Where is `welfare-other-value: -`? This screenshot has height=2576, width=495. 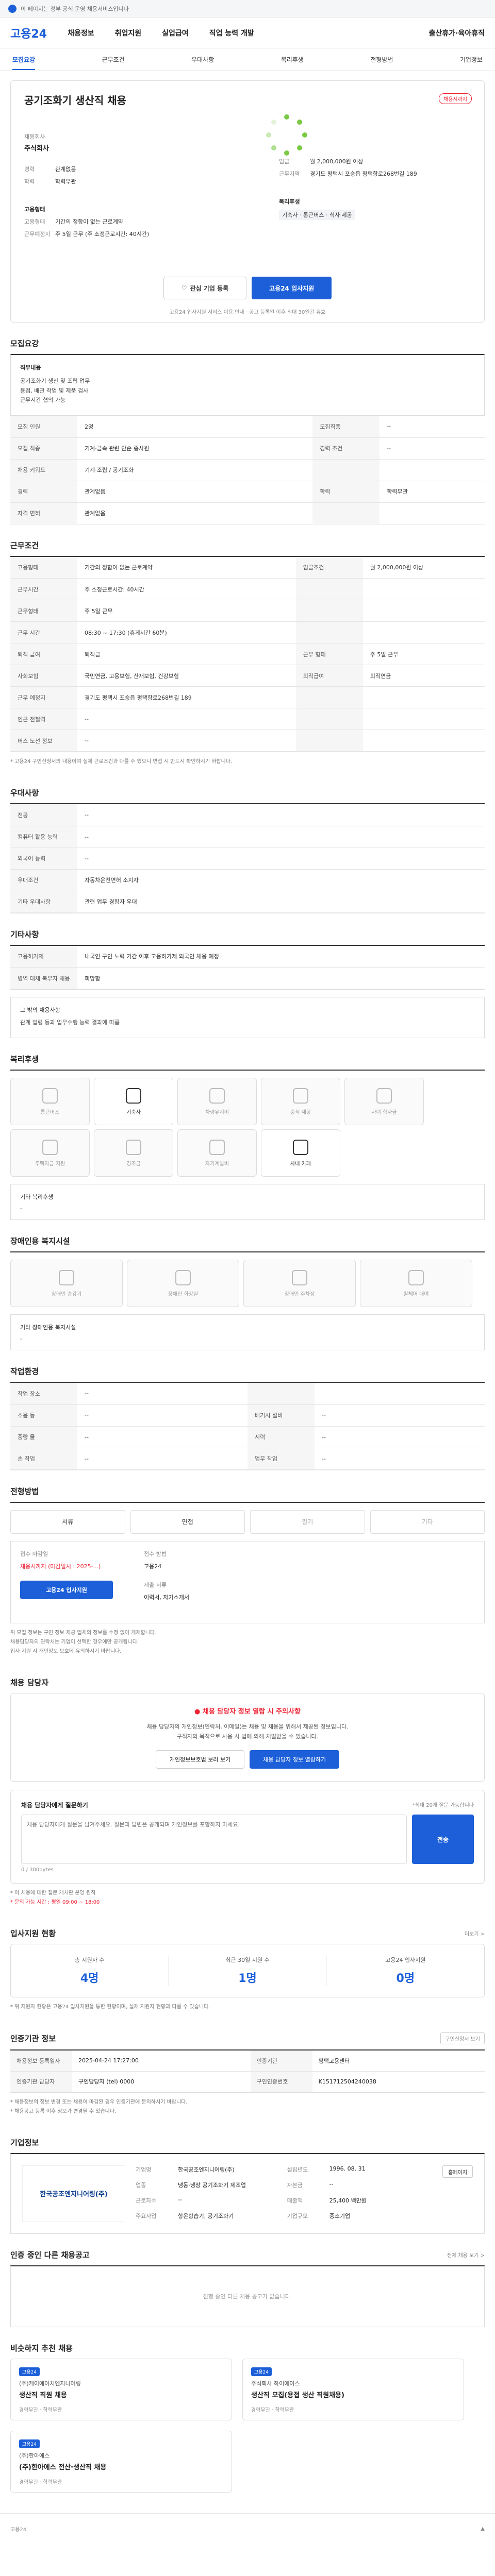
welfare-other-value: - is located at coordinates (21, 1208).